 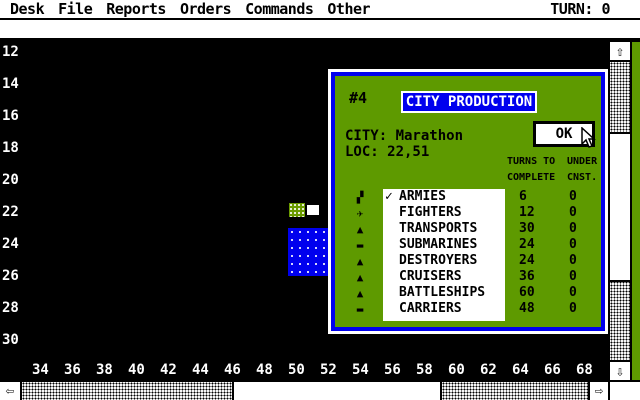 I want to click on window-edge, so click(x=635, y=211).